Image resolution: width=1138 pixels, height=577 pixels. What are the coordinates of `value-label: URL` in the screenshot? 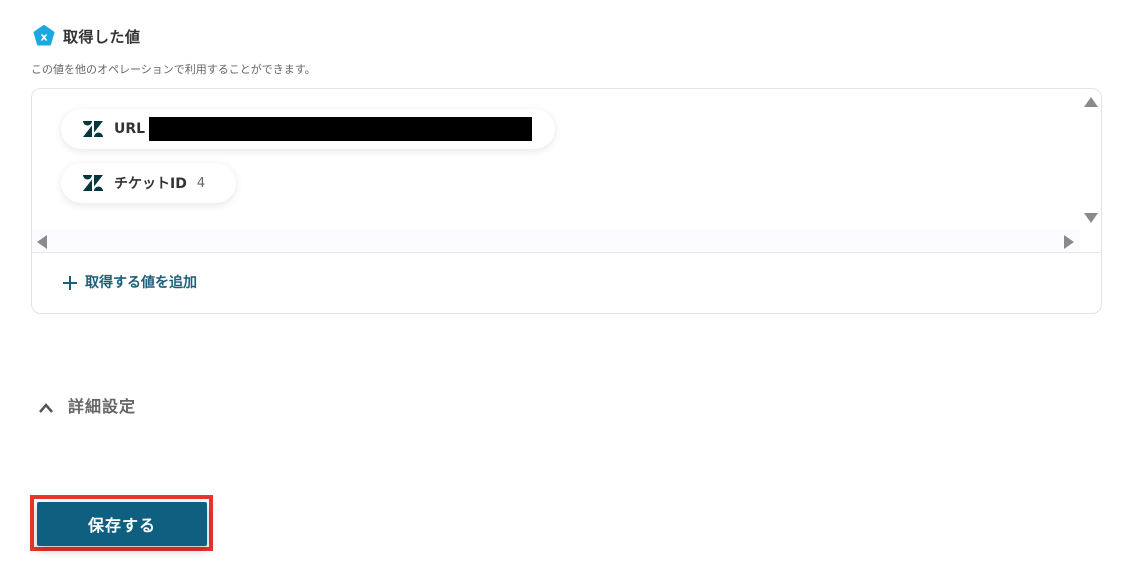 It's located at (130, 129).